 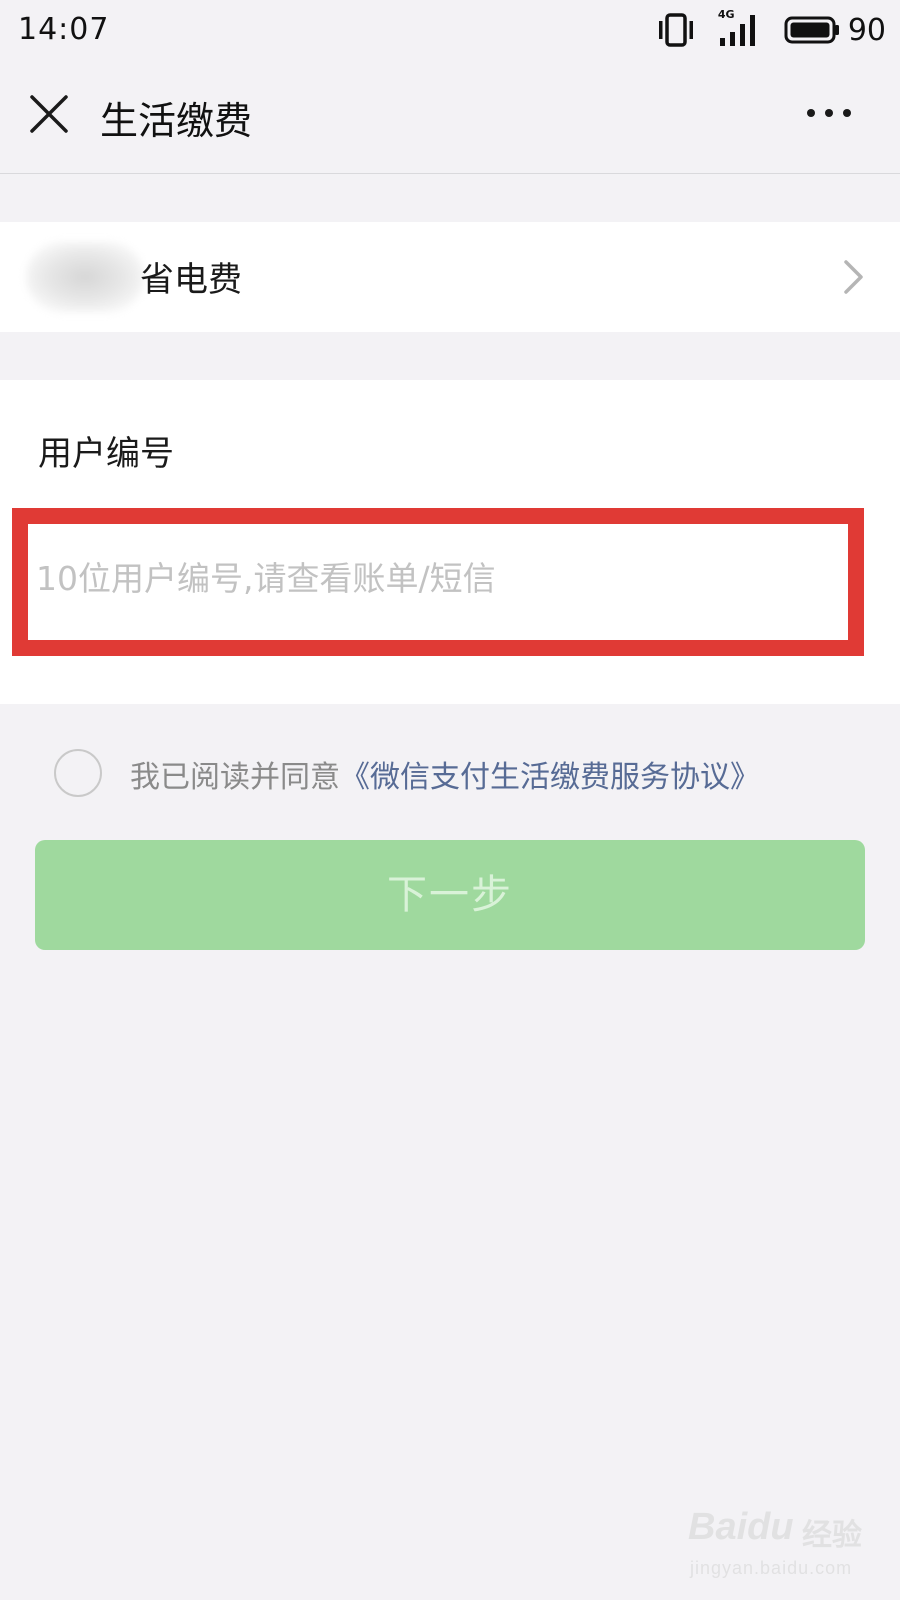 What do you see at coordinates (85, 277) in the screenshot?
I see `redacted-region-blur` at bounding box center [85, 277].